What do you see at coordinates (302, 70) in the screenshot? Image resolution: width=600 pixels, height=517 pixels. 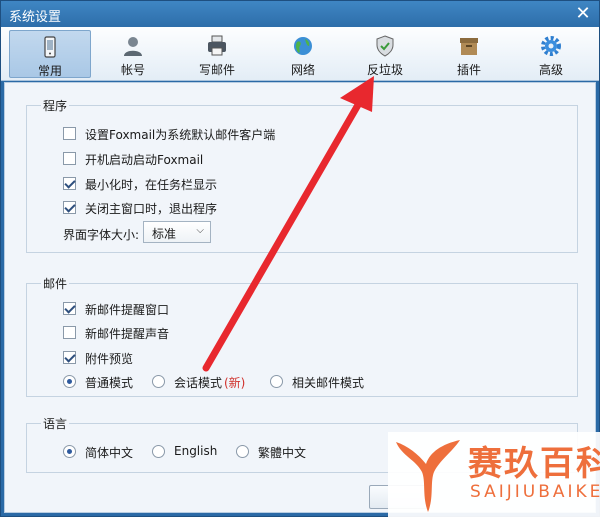 I see `tab-label: 网络` at bounding box center [302, 70].